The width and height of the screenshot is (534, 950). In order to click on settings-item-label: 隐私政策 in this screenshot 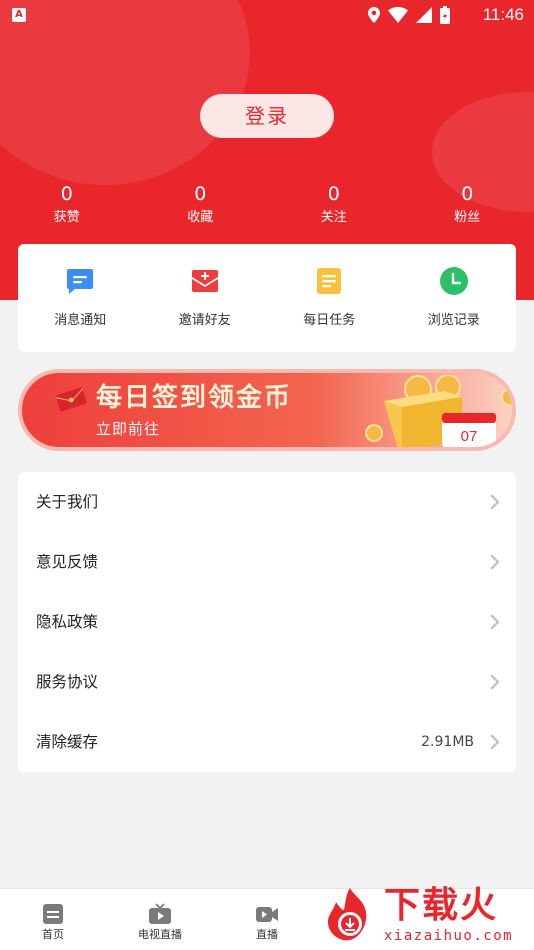, I will do `click(67, 622)`.